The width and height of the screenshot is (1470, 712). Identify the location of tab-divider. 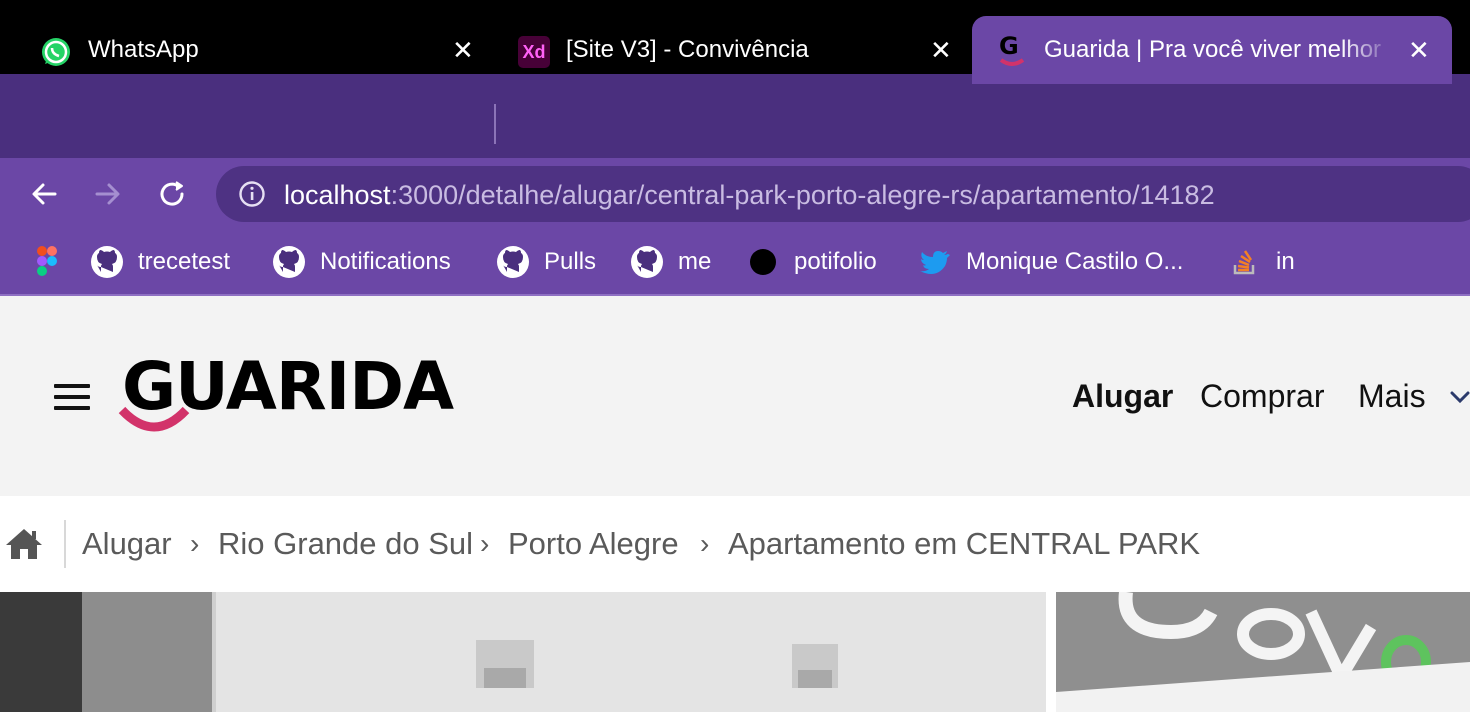
(495, 124).